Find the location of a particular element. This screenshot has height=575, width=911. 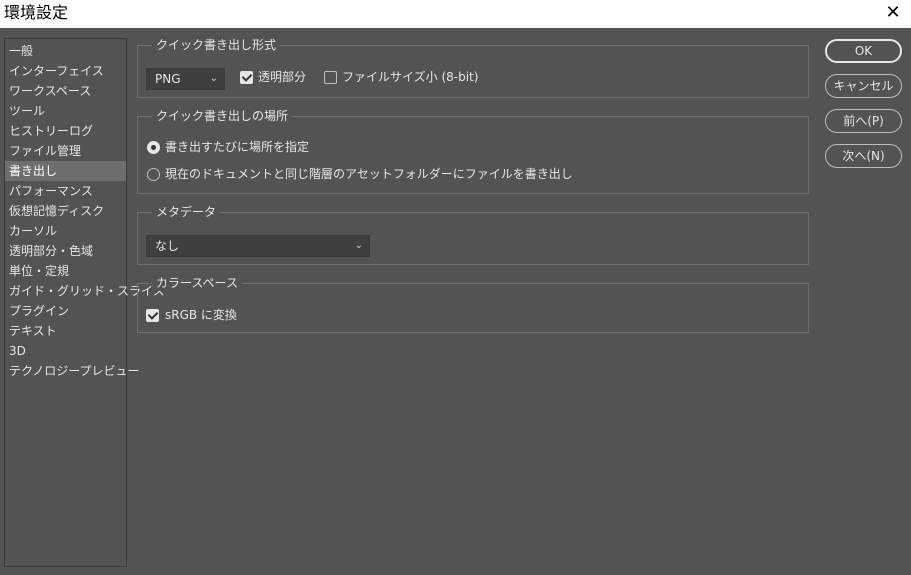

sidebar-item-type: テキスト is located at coordinates (65, 331).